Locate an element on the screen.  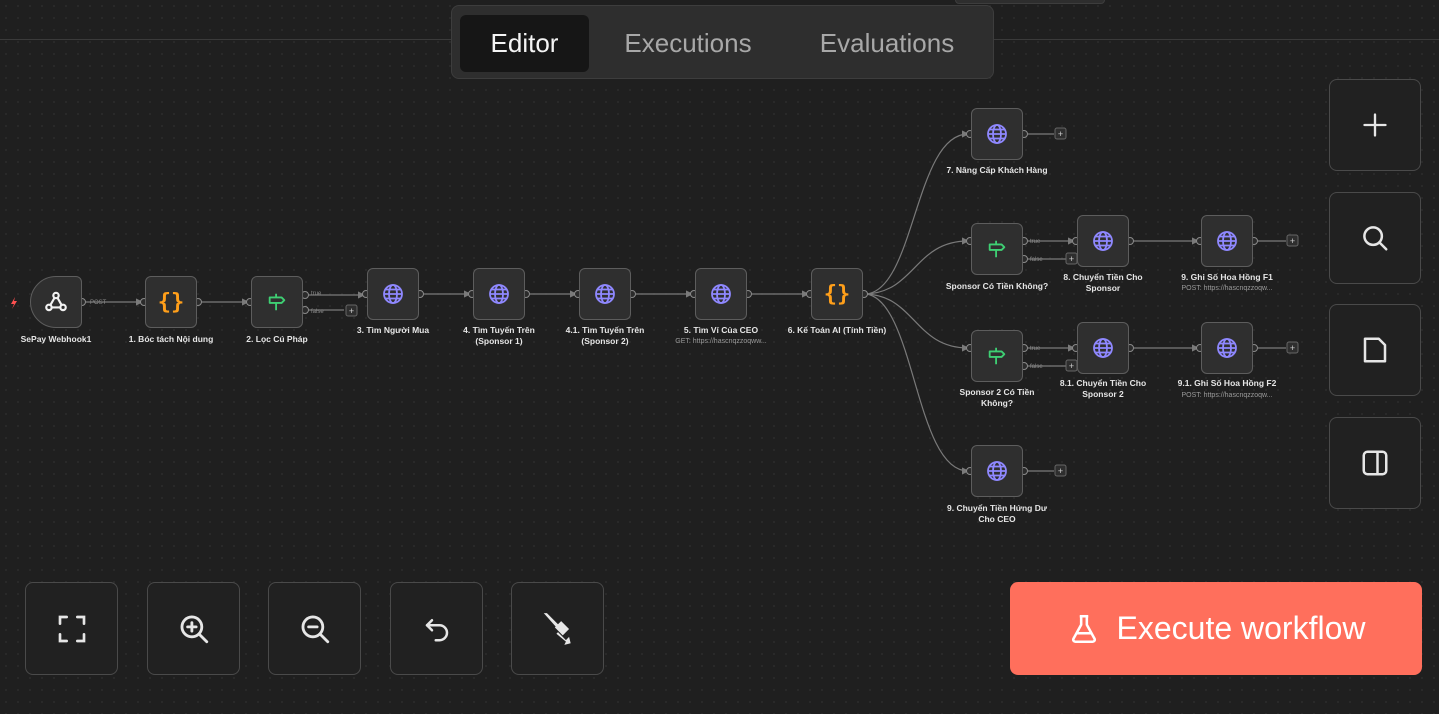
node-boc-tach: {} is located at coordinates (171, 302).